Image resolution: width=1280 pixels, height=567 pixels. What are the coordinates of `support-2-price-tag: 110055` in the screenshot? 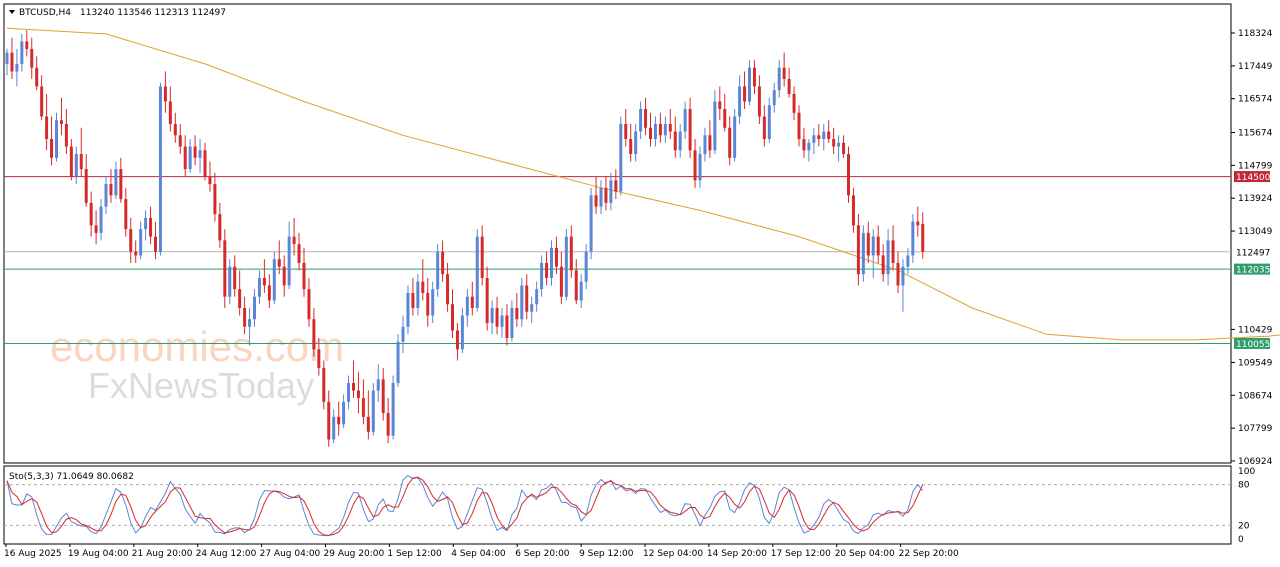 It's located at (1252, 343).